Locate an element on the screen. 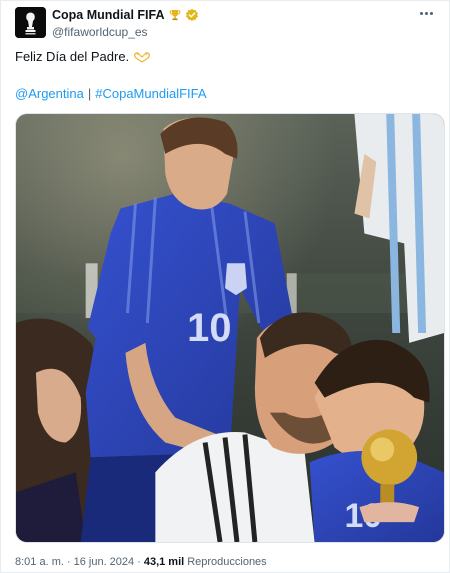 The image size is (450, 573). name-row: Copa Mundial FIFA is located at coordinates (125, 15).